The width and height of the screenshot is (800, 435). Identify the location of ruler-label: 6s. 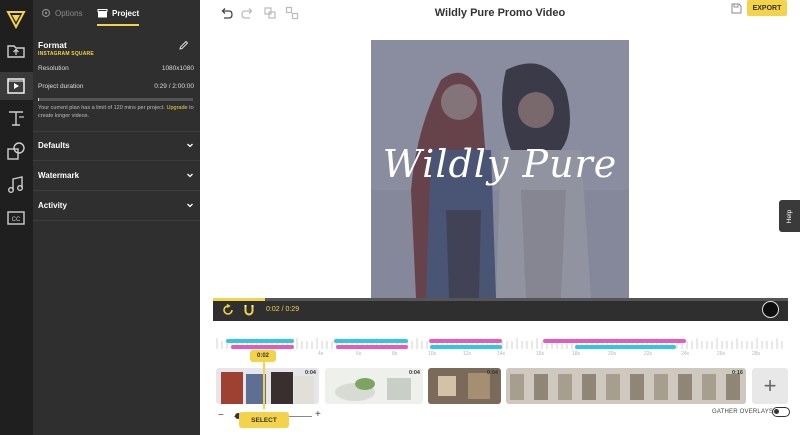
(359, 354).